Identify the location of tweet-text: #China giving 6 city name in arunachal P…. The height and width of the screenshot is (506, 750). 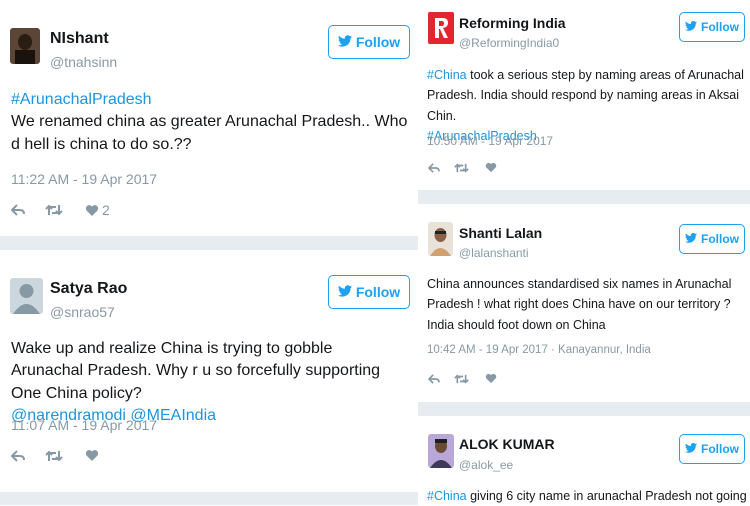
(588, 496).